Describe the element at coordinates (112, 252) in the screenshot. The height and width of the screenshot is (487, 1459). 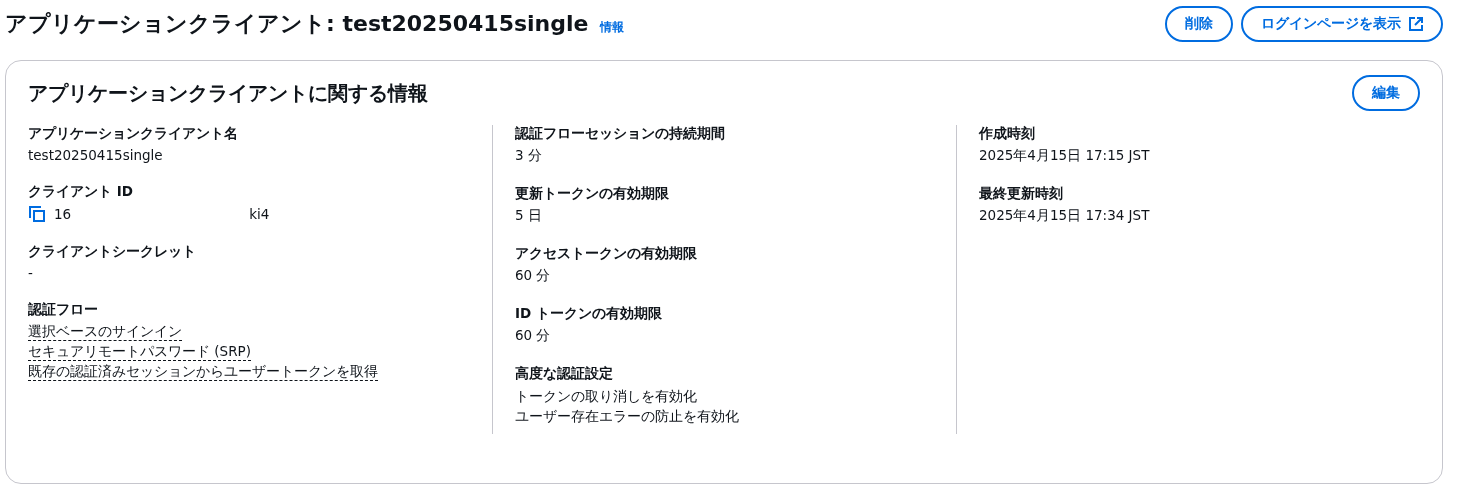
I see `field-label: クライアントシークレット` at that location.